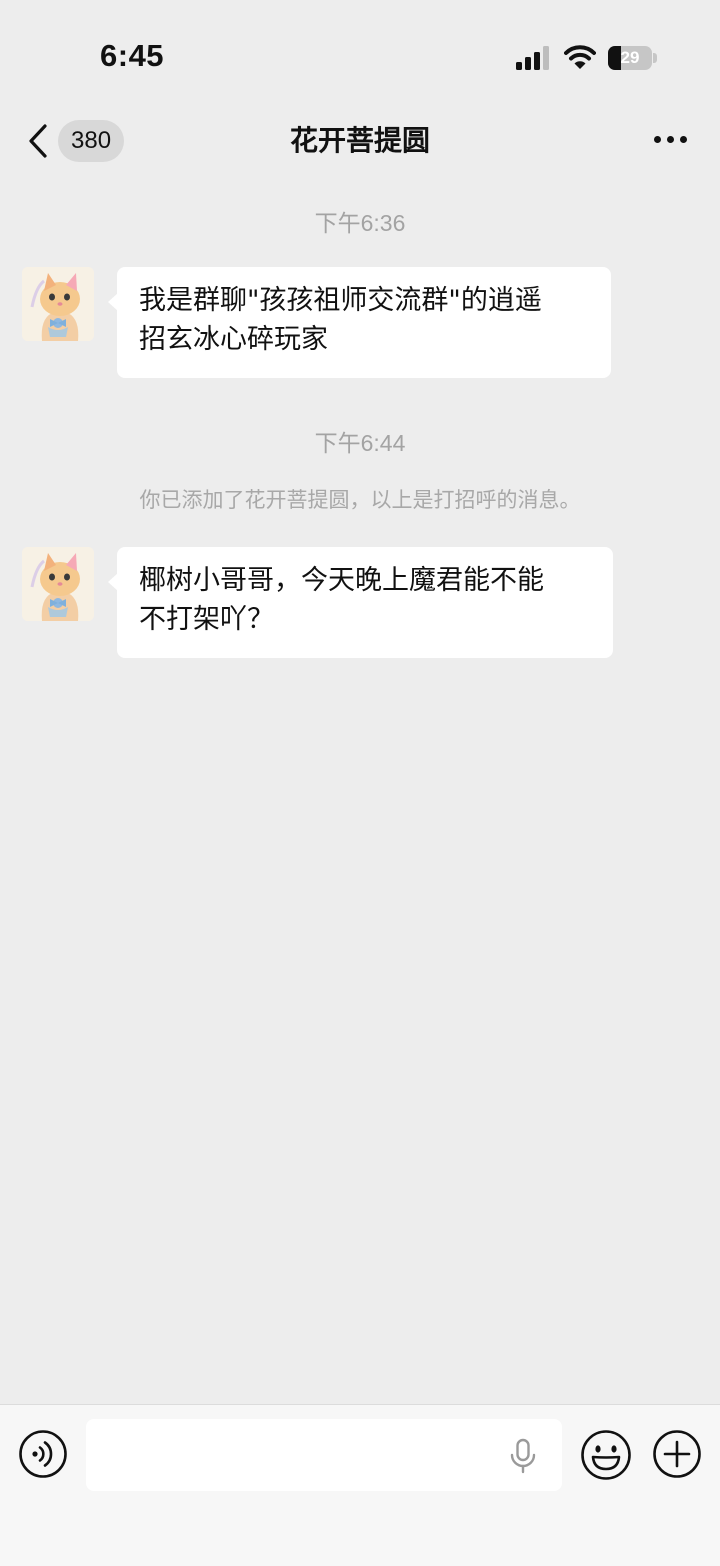  Describe the element at coordinates (43, 1454) in the screenshot. I see `voice-toggle-icon` at that location.